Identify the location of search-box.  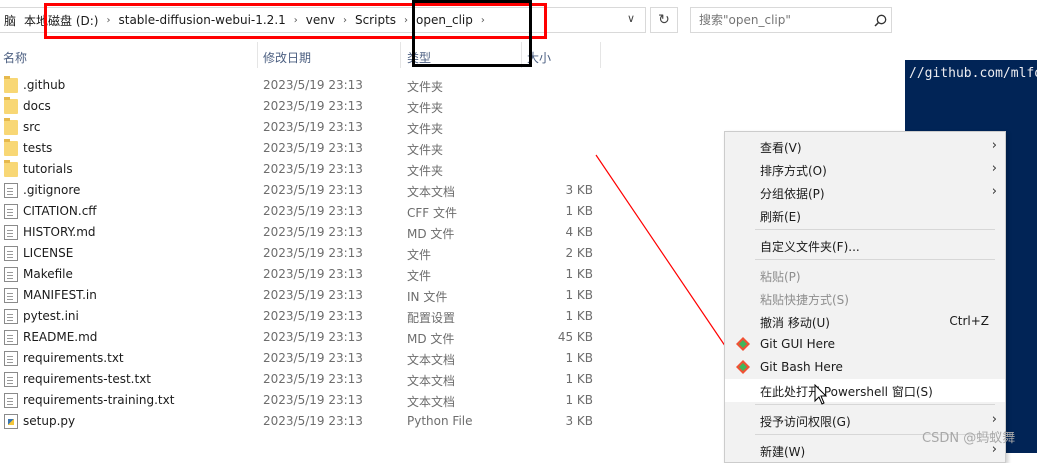
(791, 20).